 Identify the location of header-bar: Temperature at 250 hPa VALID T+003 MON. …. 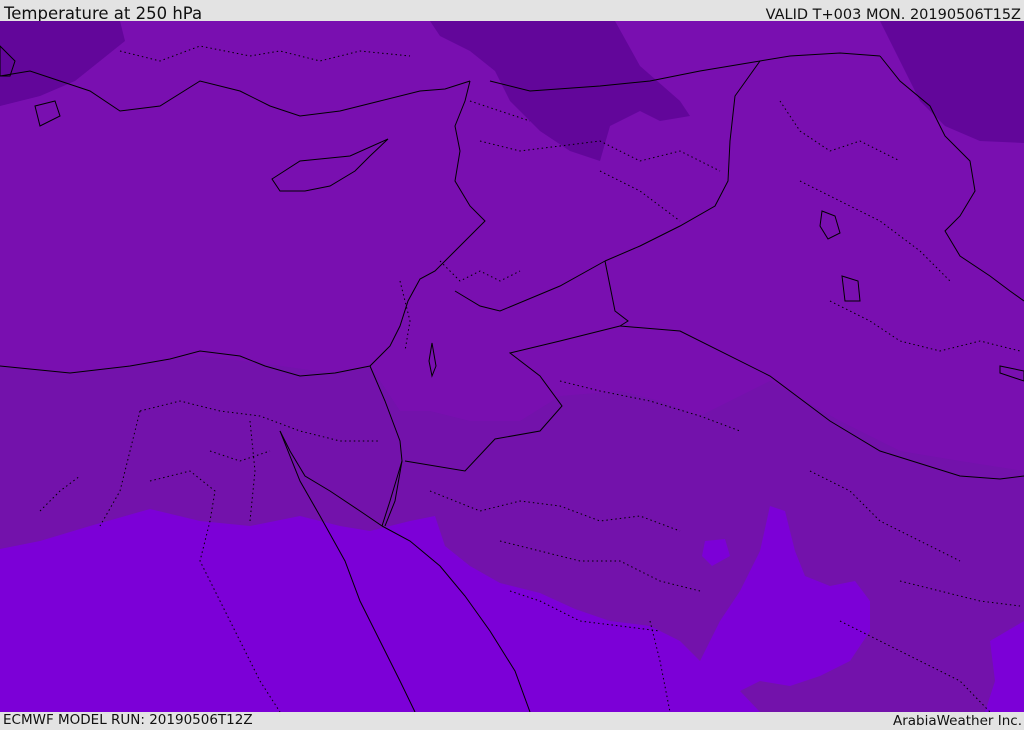
(512, 11).